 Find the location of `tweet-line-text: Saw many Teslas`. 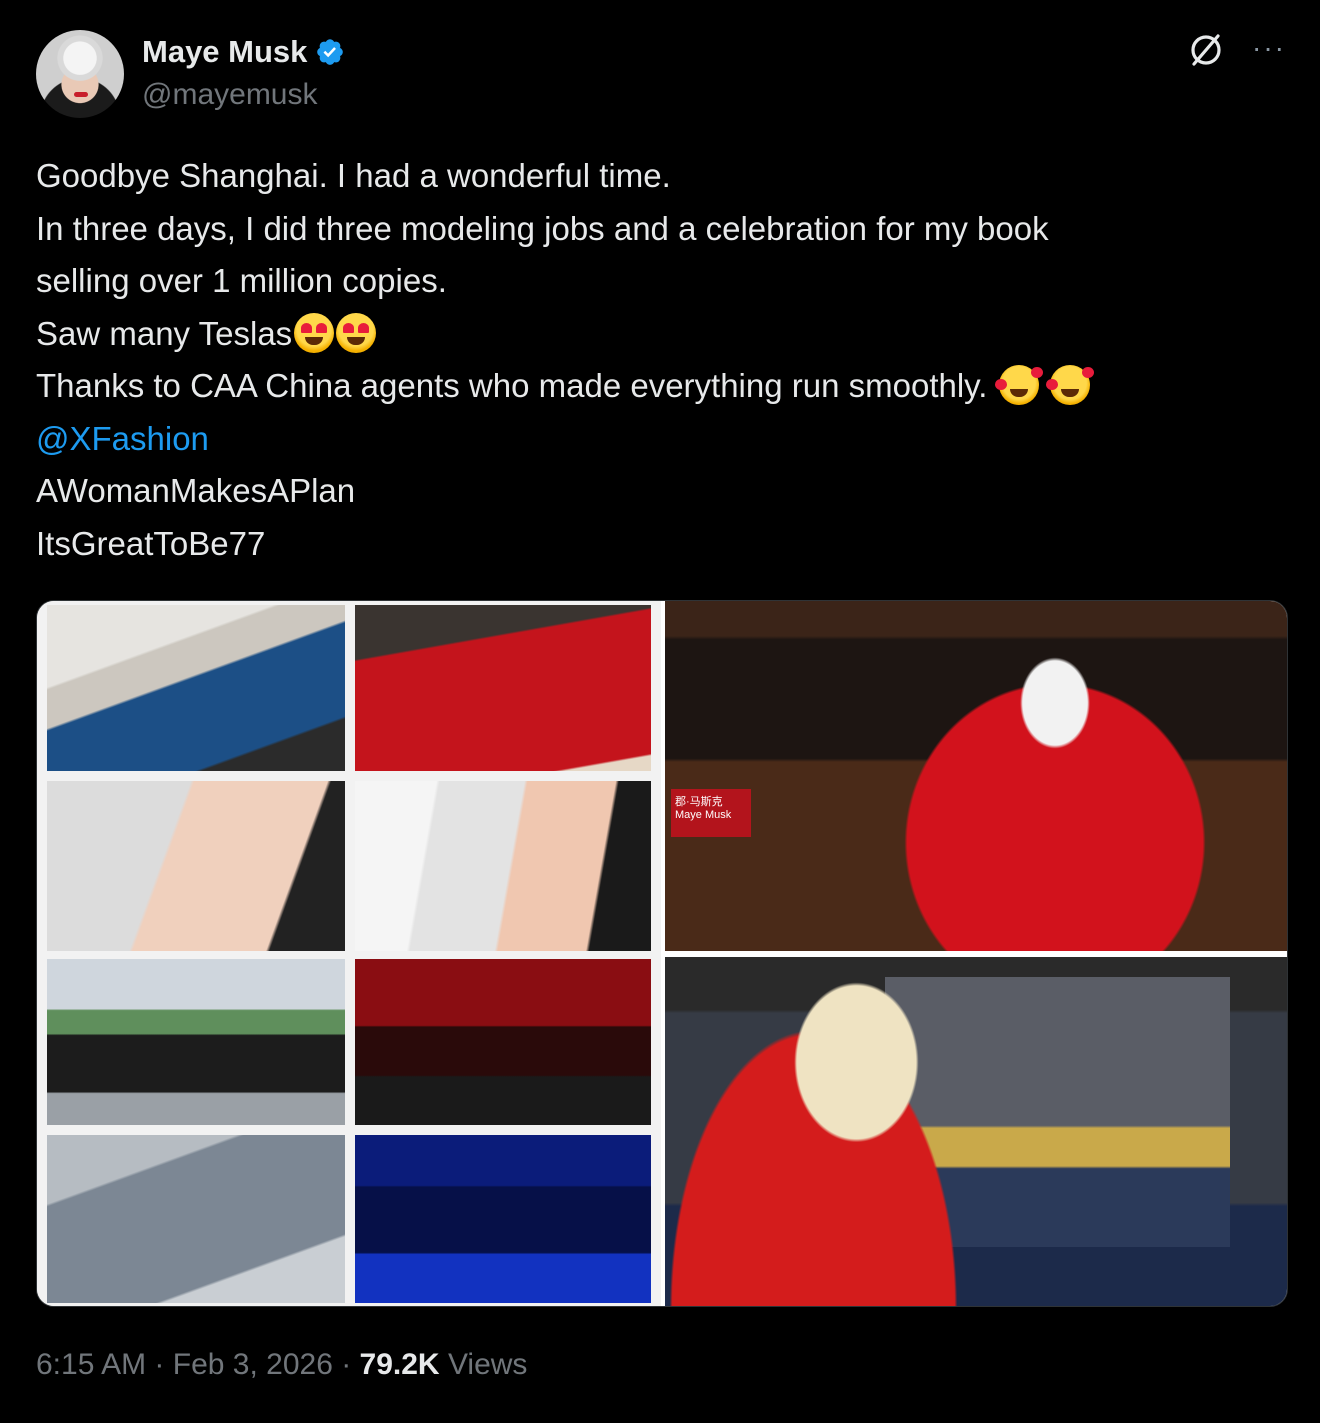

tweet-line-text: Saw many Teslas is located at coordinates (164, 333).